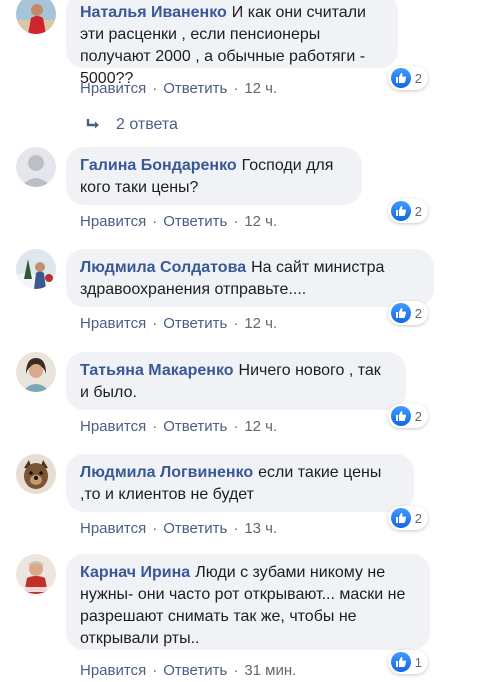 The width and height of the screenshot is (480, 682). Describe the element at coordinates (166, 472) in the screenshot. I see `comment-author: Людмила Логвиненко` at that location.